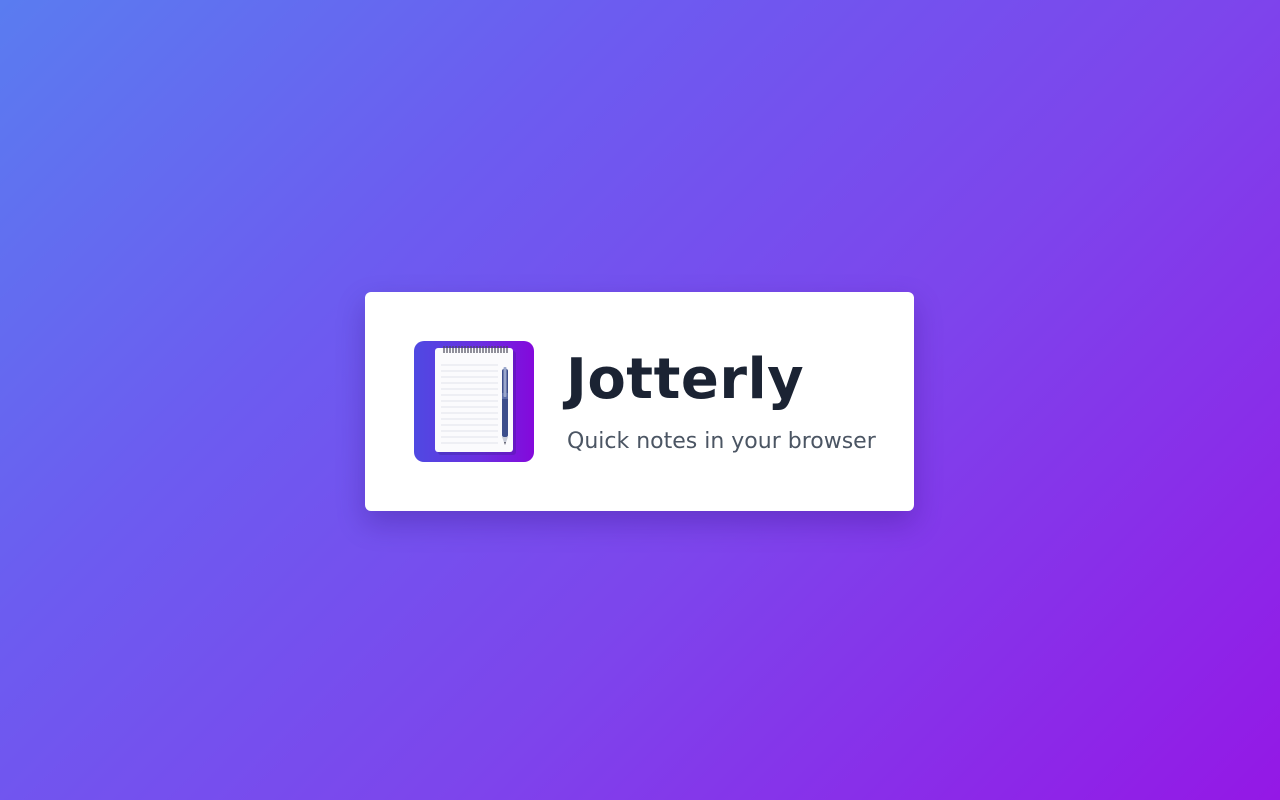 The image size is (1280, 800). What do you see at coordinates (721, 441) in the screenshot?
I see `app-tagline: Quick notes in your browser` at bounding box center [721, 441].